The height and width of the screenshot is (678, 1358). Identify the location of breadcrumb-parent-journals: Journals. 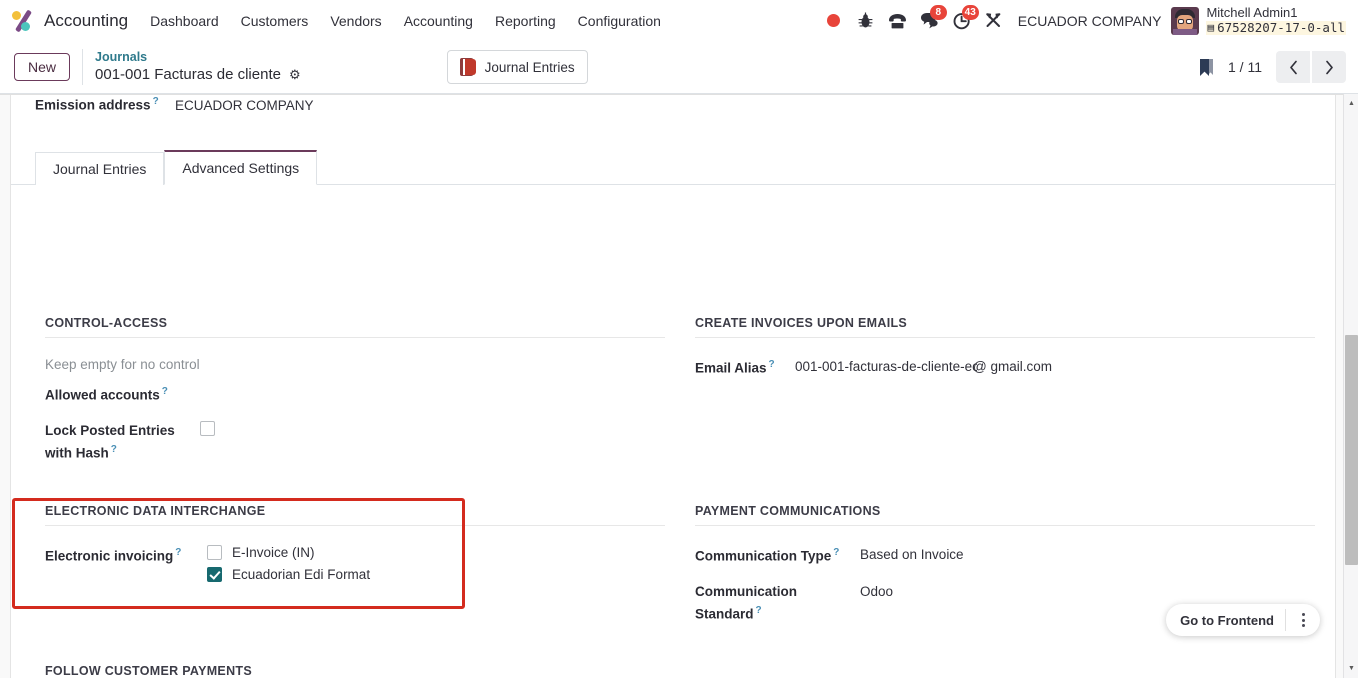
(198, 57).